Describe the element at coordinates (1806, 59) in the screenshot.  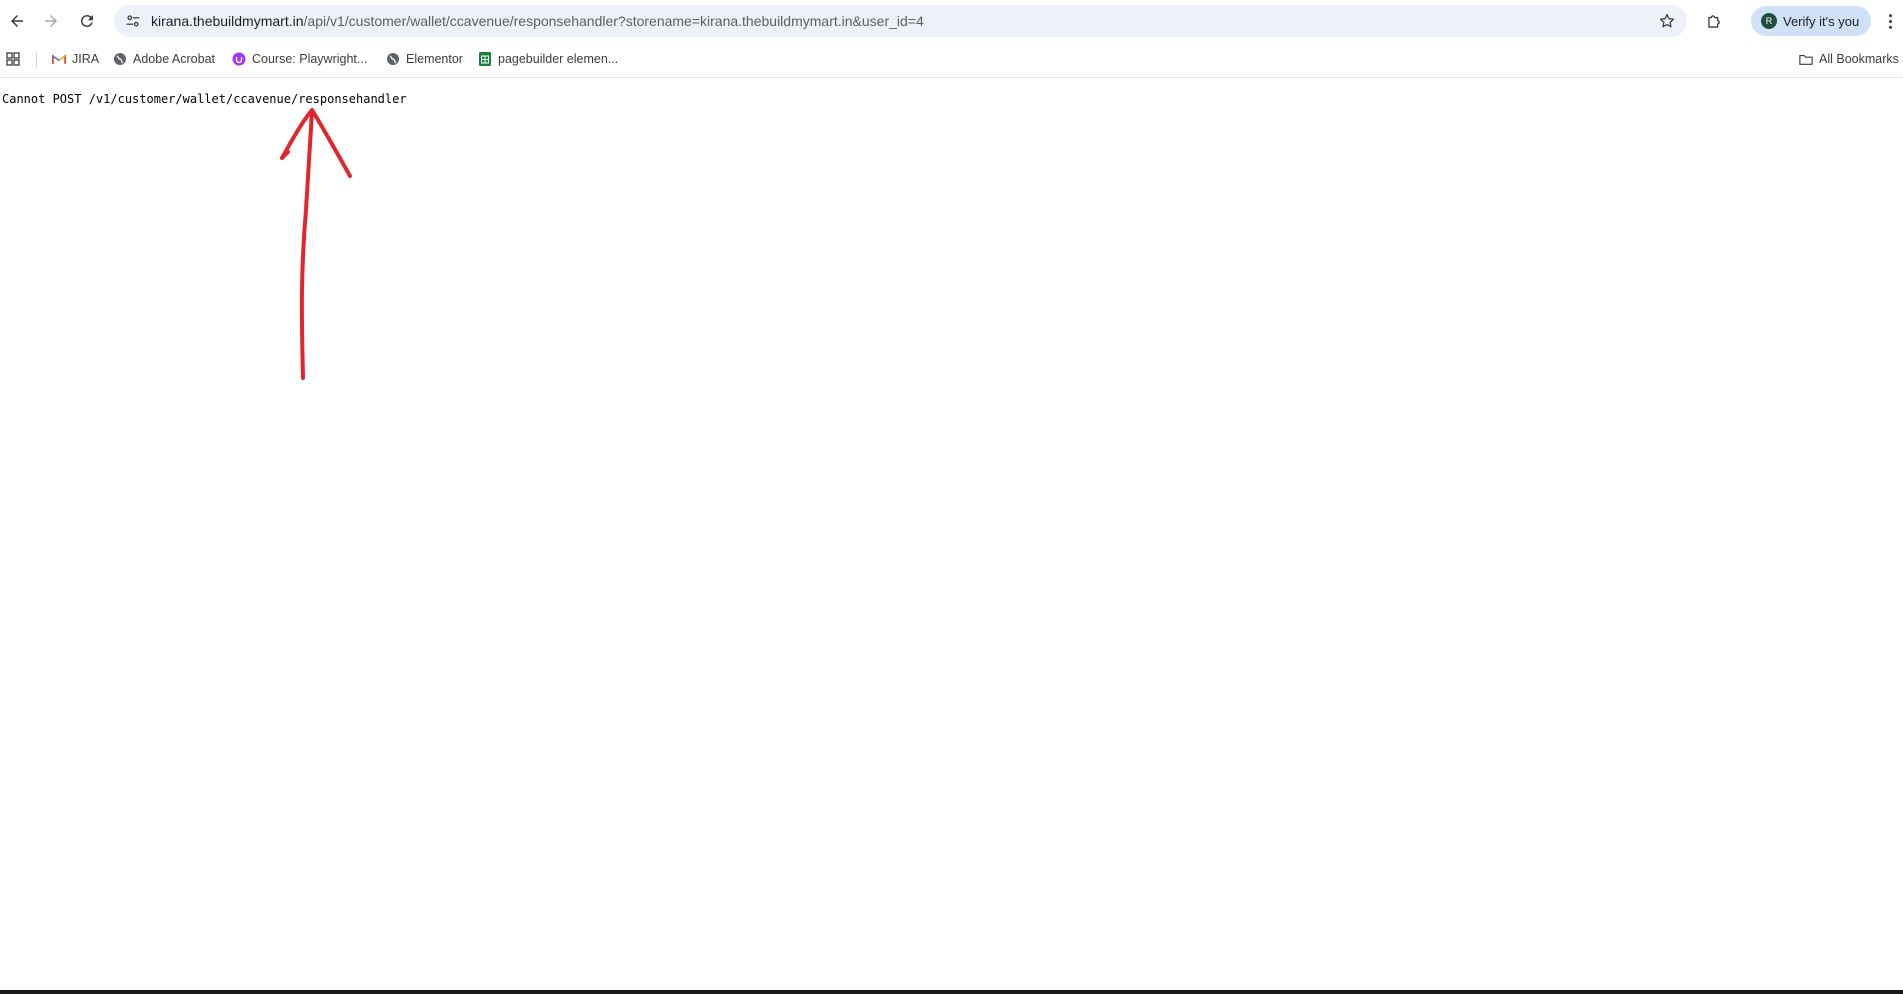
I see `folder-icon` at that location.